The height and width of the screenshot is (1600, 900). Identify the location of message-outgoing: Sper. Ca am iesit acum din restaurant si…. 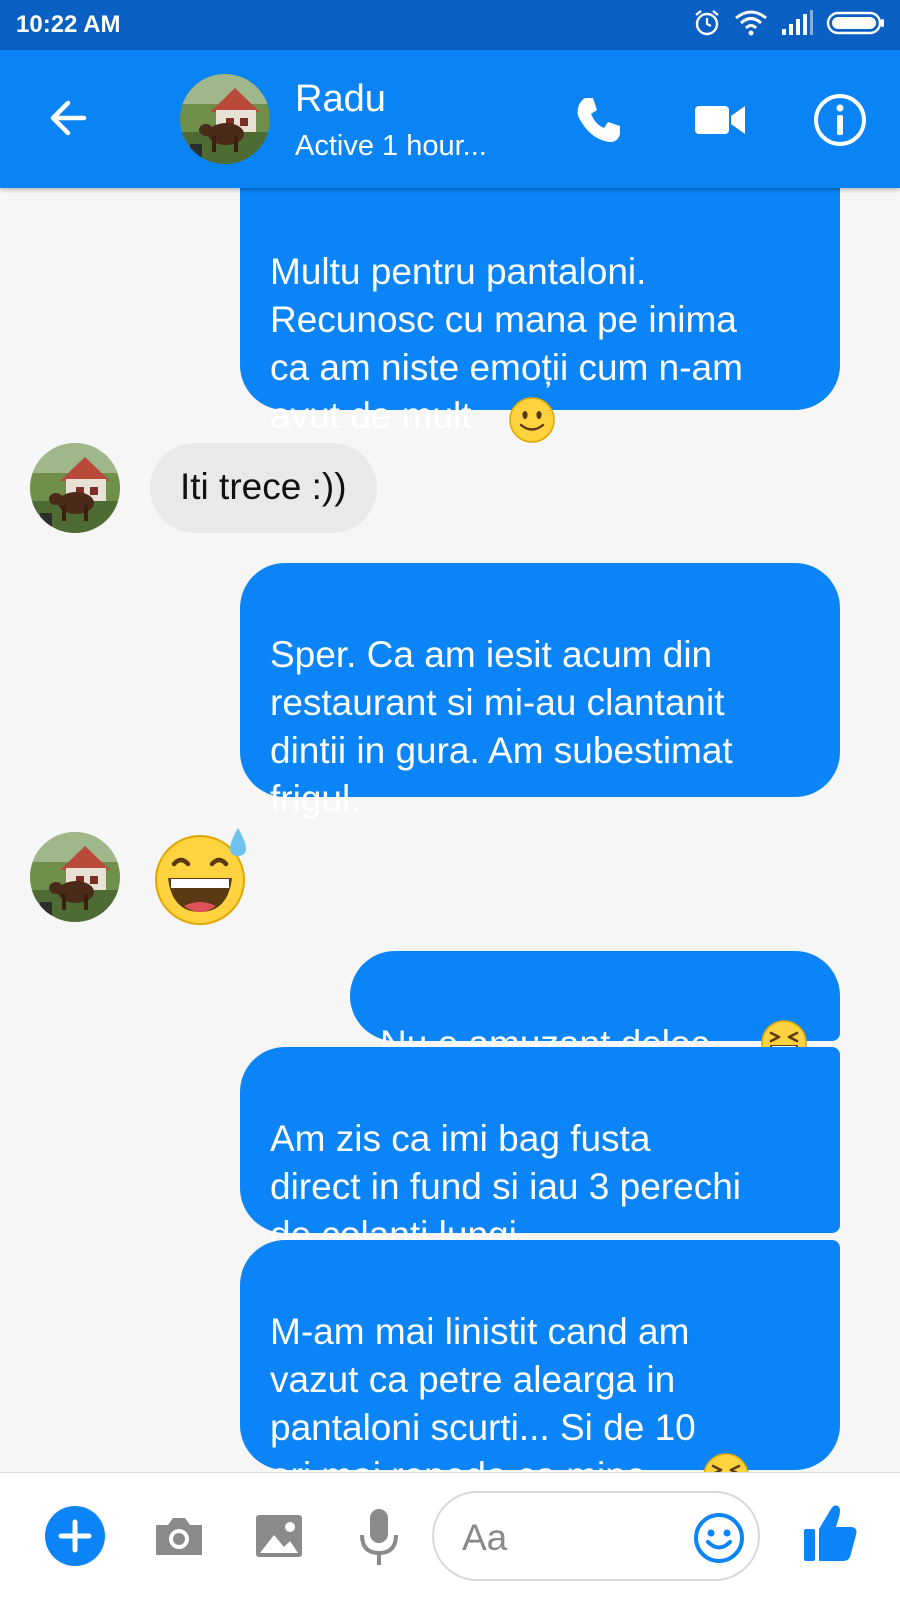
(540, 691).